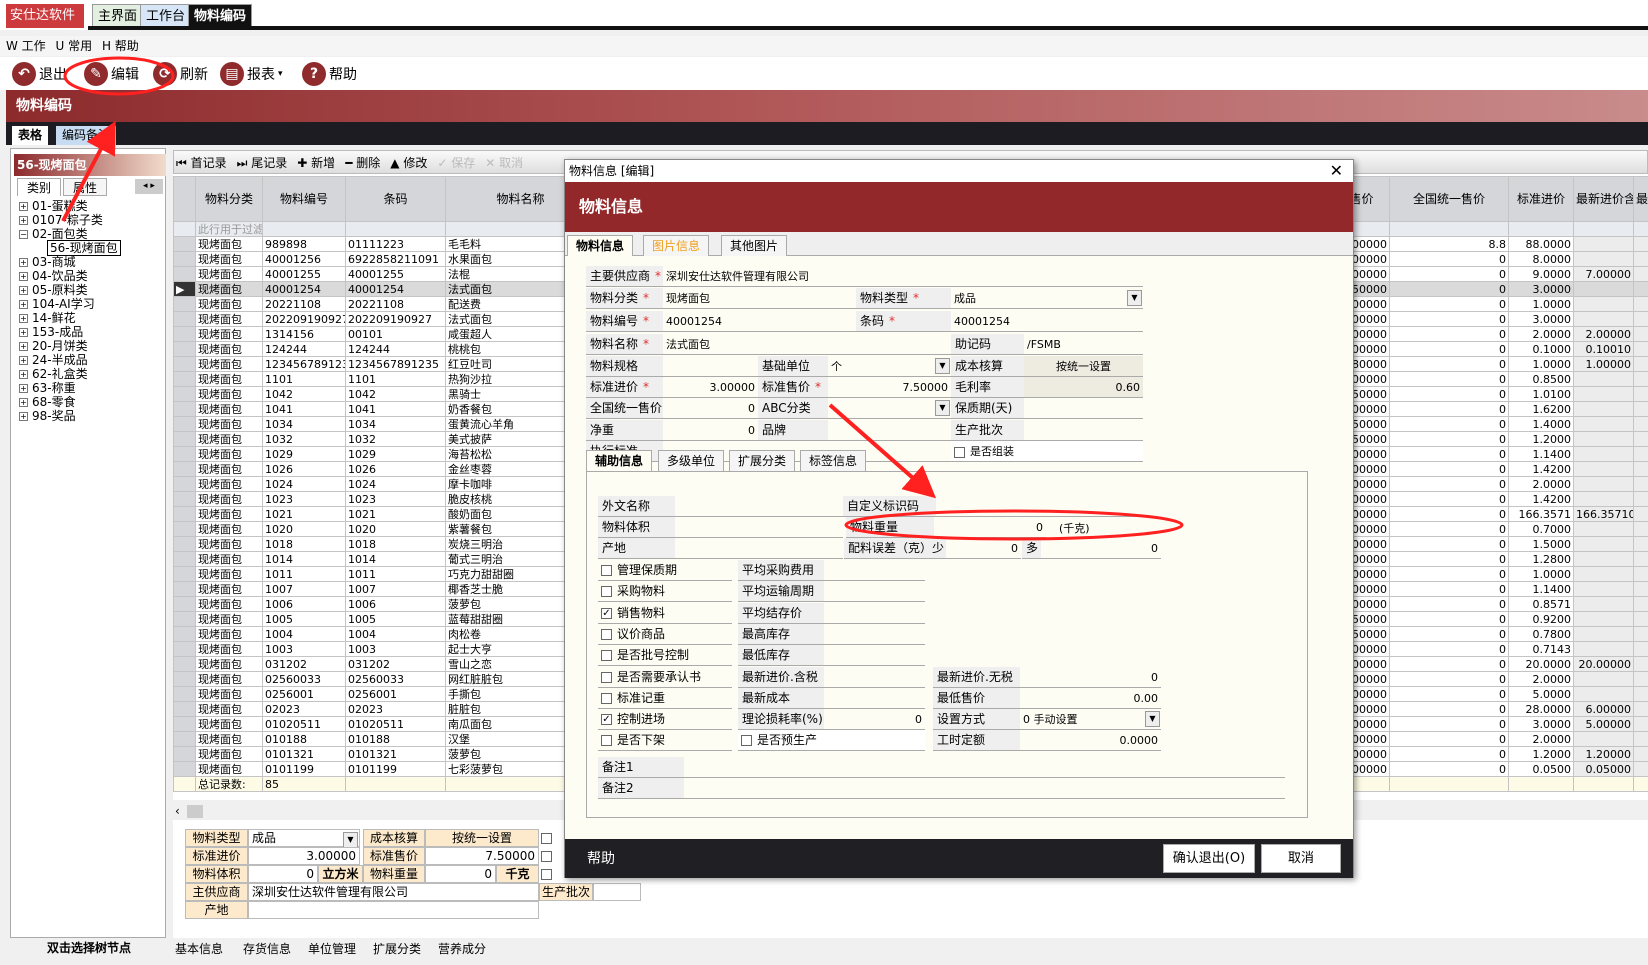  What do you see at coordinates (408, 162) in the screenshot?
I see `modify-button: ▲ 修改` at bounding box center [408, 162].